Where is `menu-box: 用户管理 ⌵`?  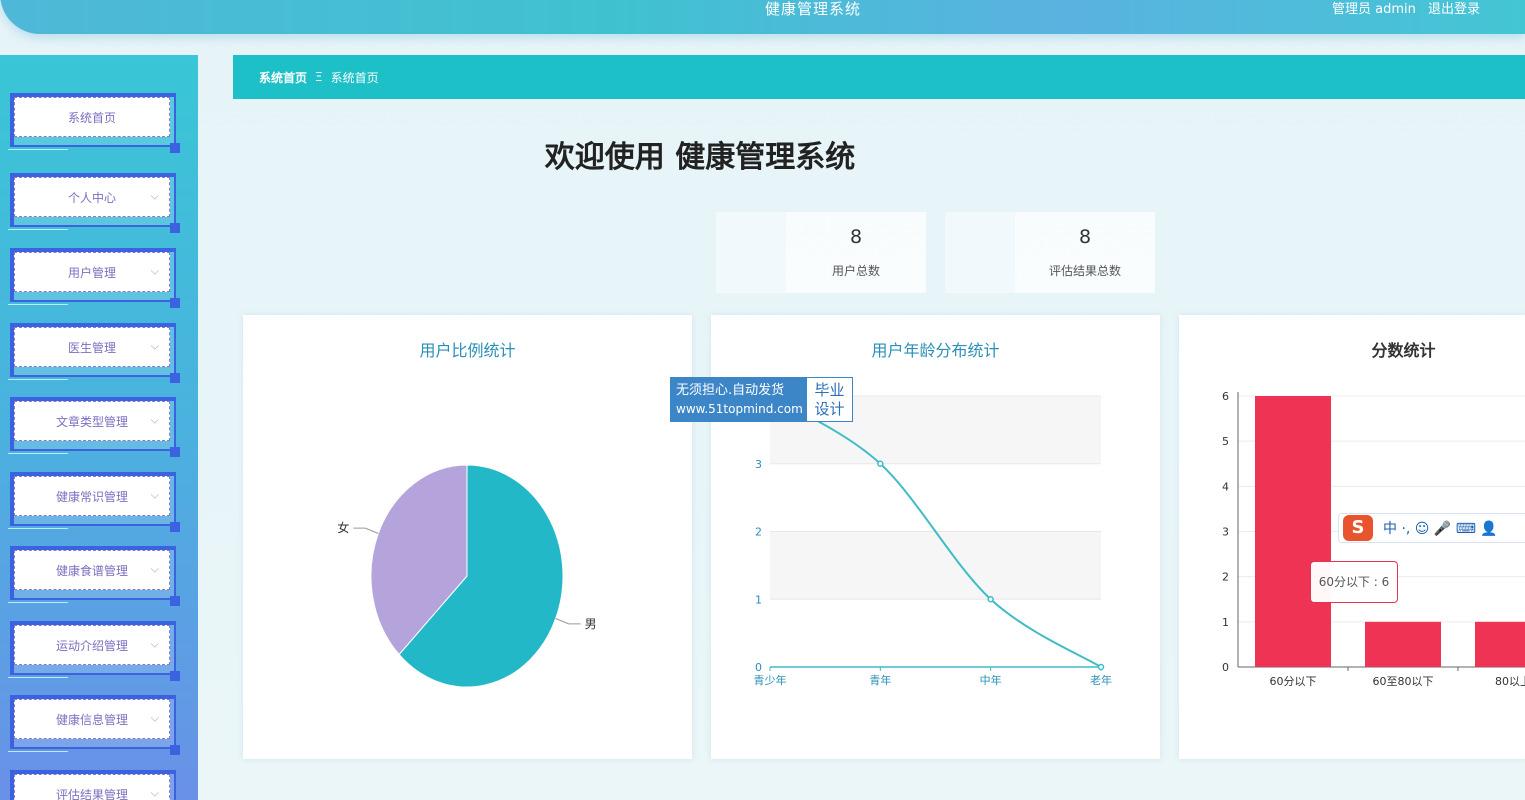 menu-box: 用户管理 ⌵ is located at coordinates (92, 272).